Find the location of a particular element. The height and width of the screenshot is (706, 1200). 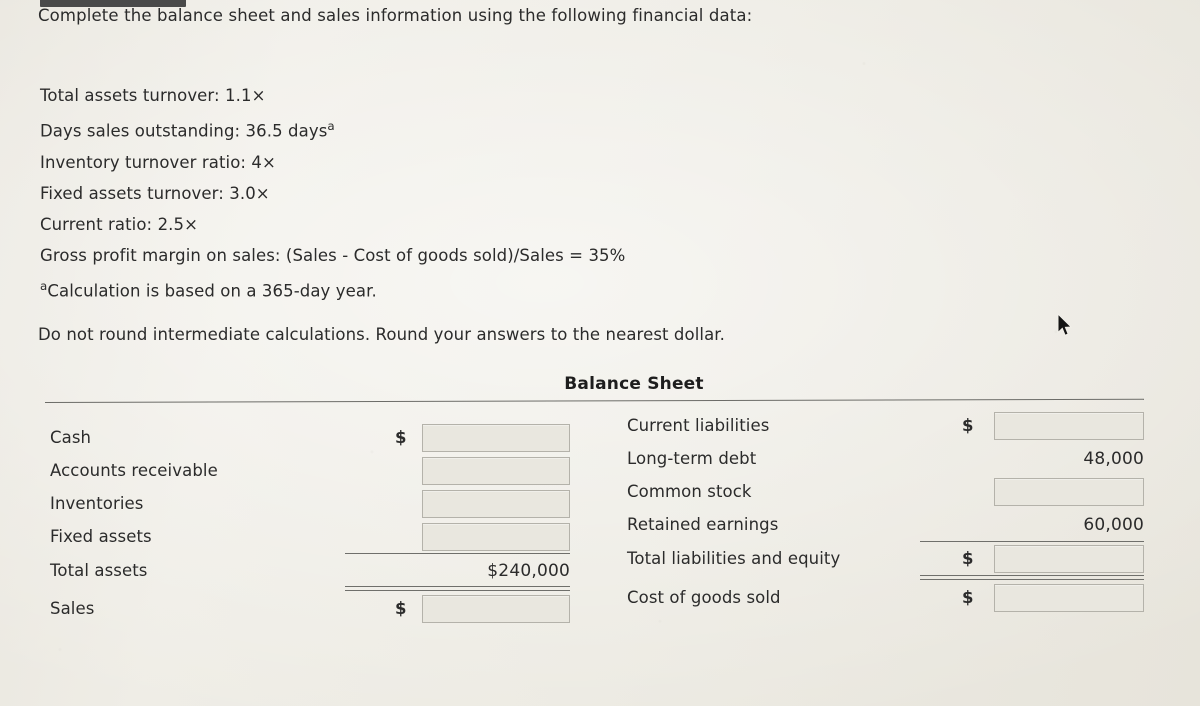

row-common-stock: Common stock is located at coordinates (886, 493).